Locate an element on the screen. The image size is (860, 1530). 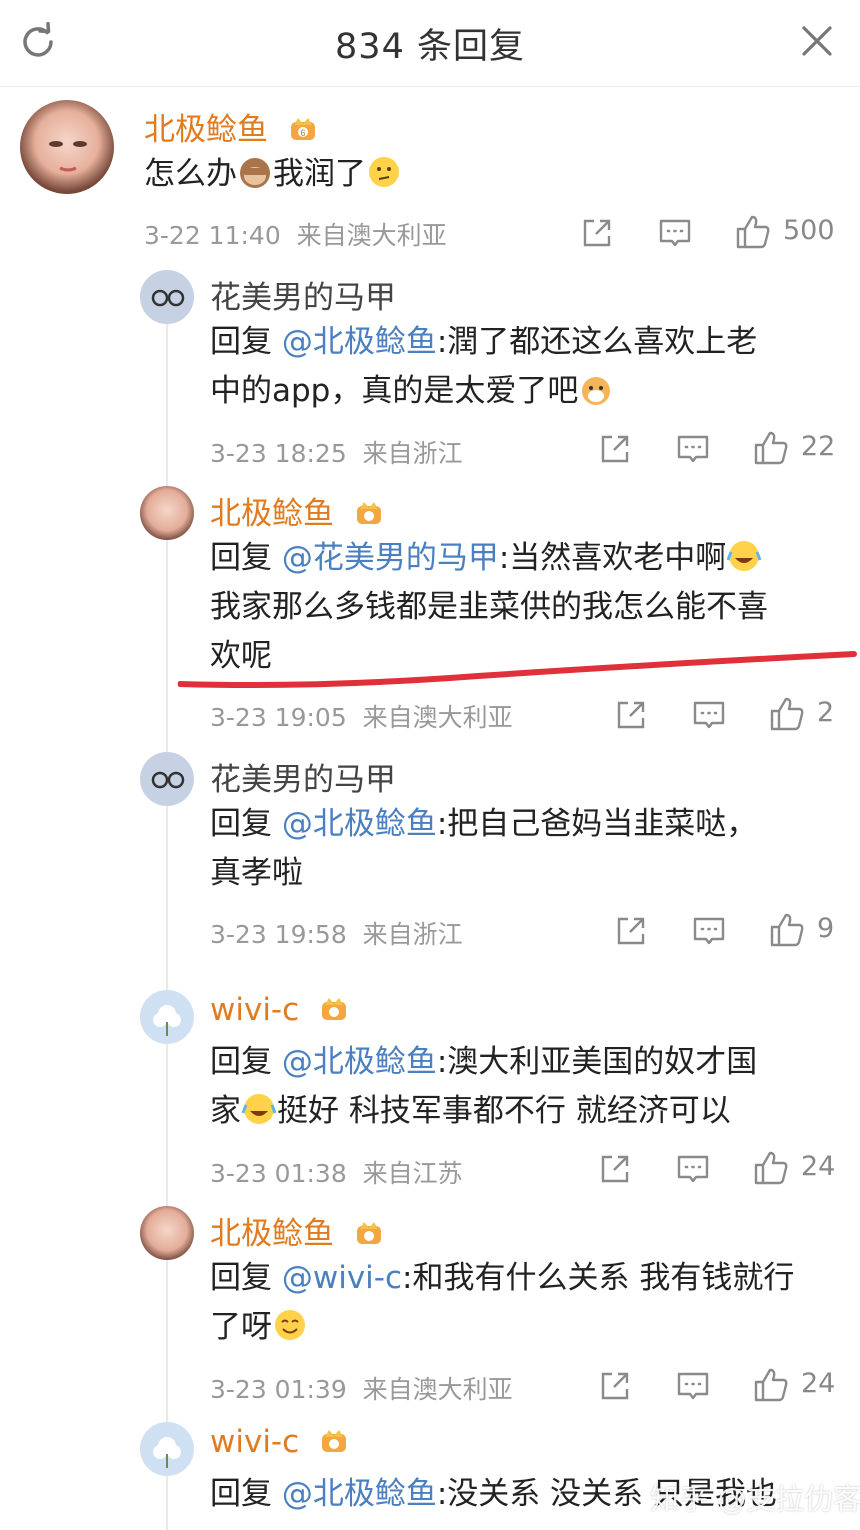
smiling-face-emoji-icon is located at coordinates (290, 1325).